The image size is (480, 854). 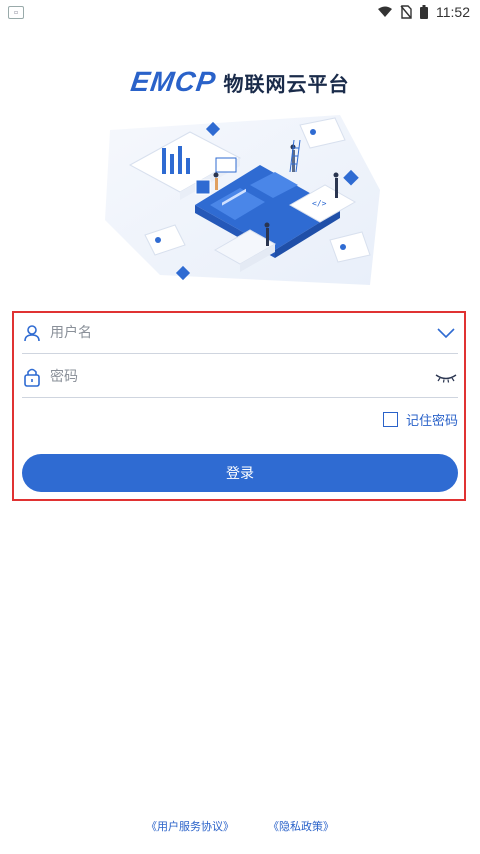 I want to click on user-icon, so click(x=32, y=333).